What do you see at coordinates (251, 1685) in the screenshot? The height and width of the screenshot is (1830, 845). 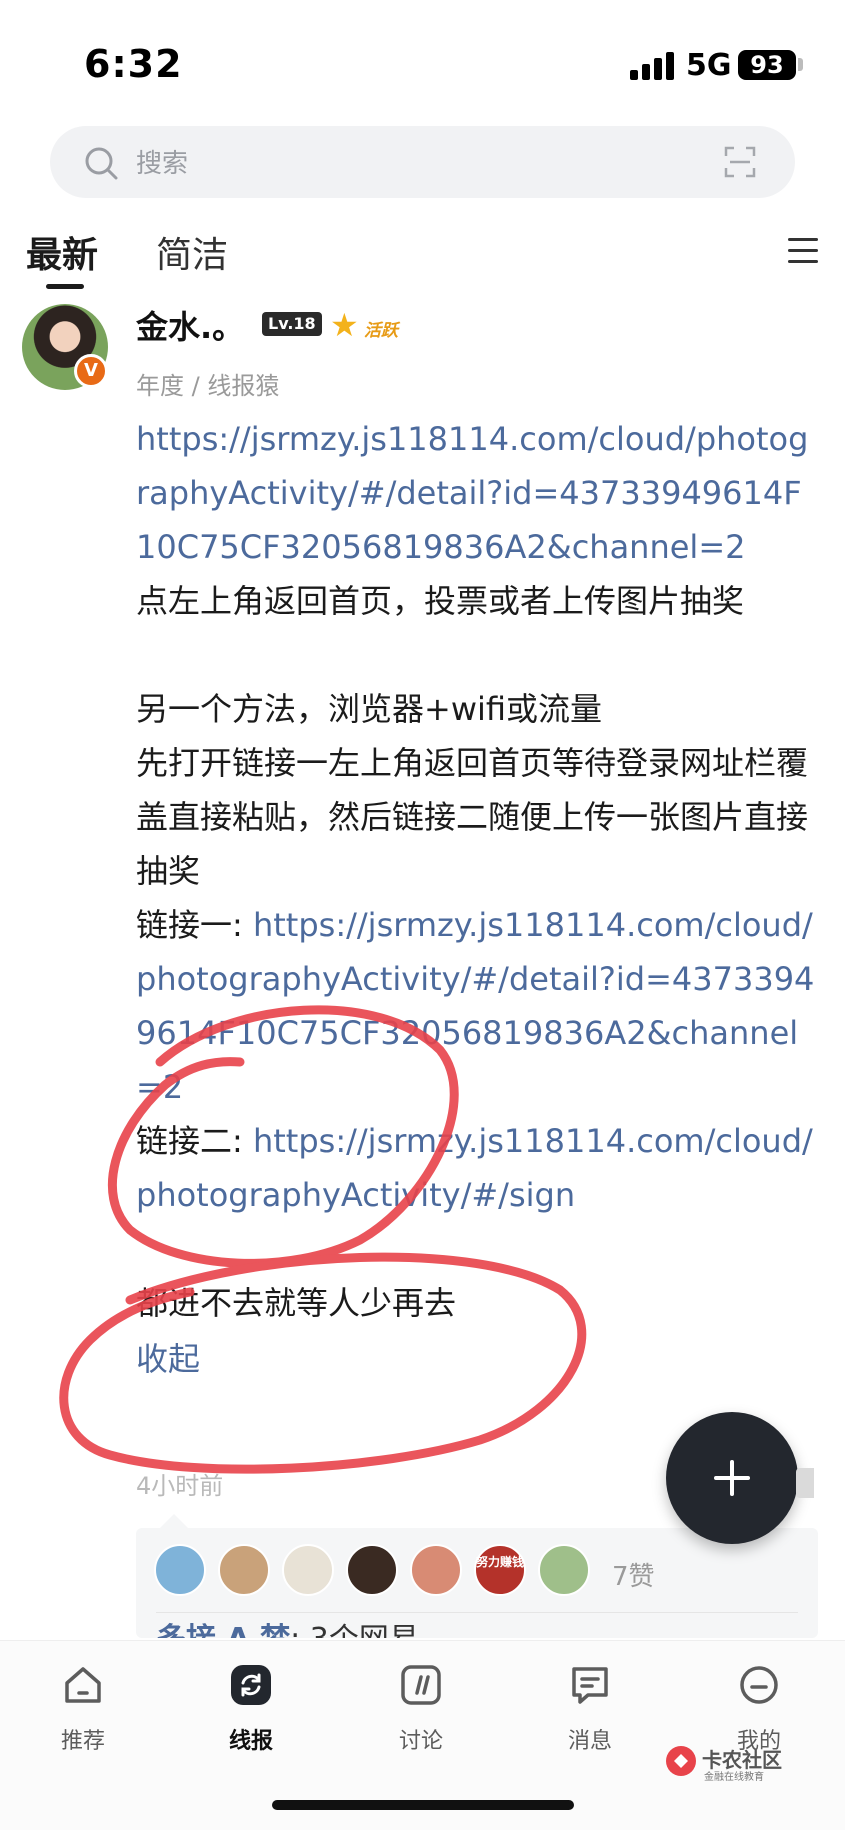 I see `refresh-icon` at bounding box center [251, 1685].